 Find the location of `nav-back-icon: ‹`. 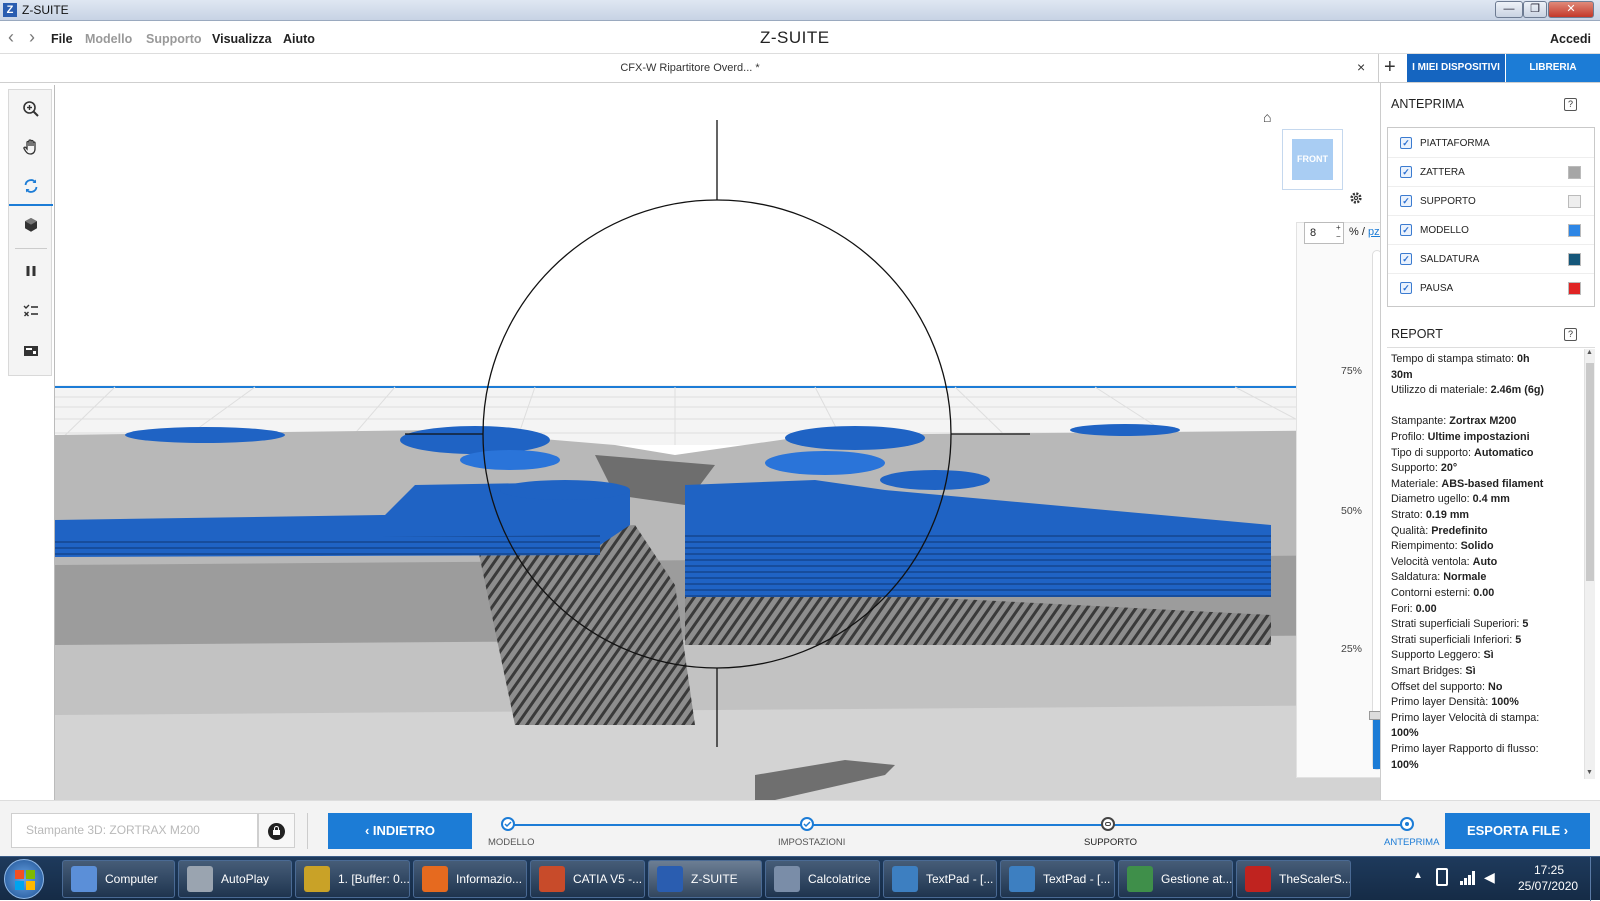

nav-back-icon: ‹ is located at coordinates (11, 37).